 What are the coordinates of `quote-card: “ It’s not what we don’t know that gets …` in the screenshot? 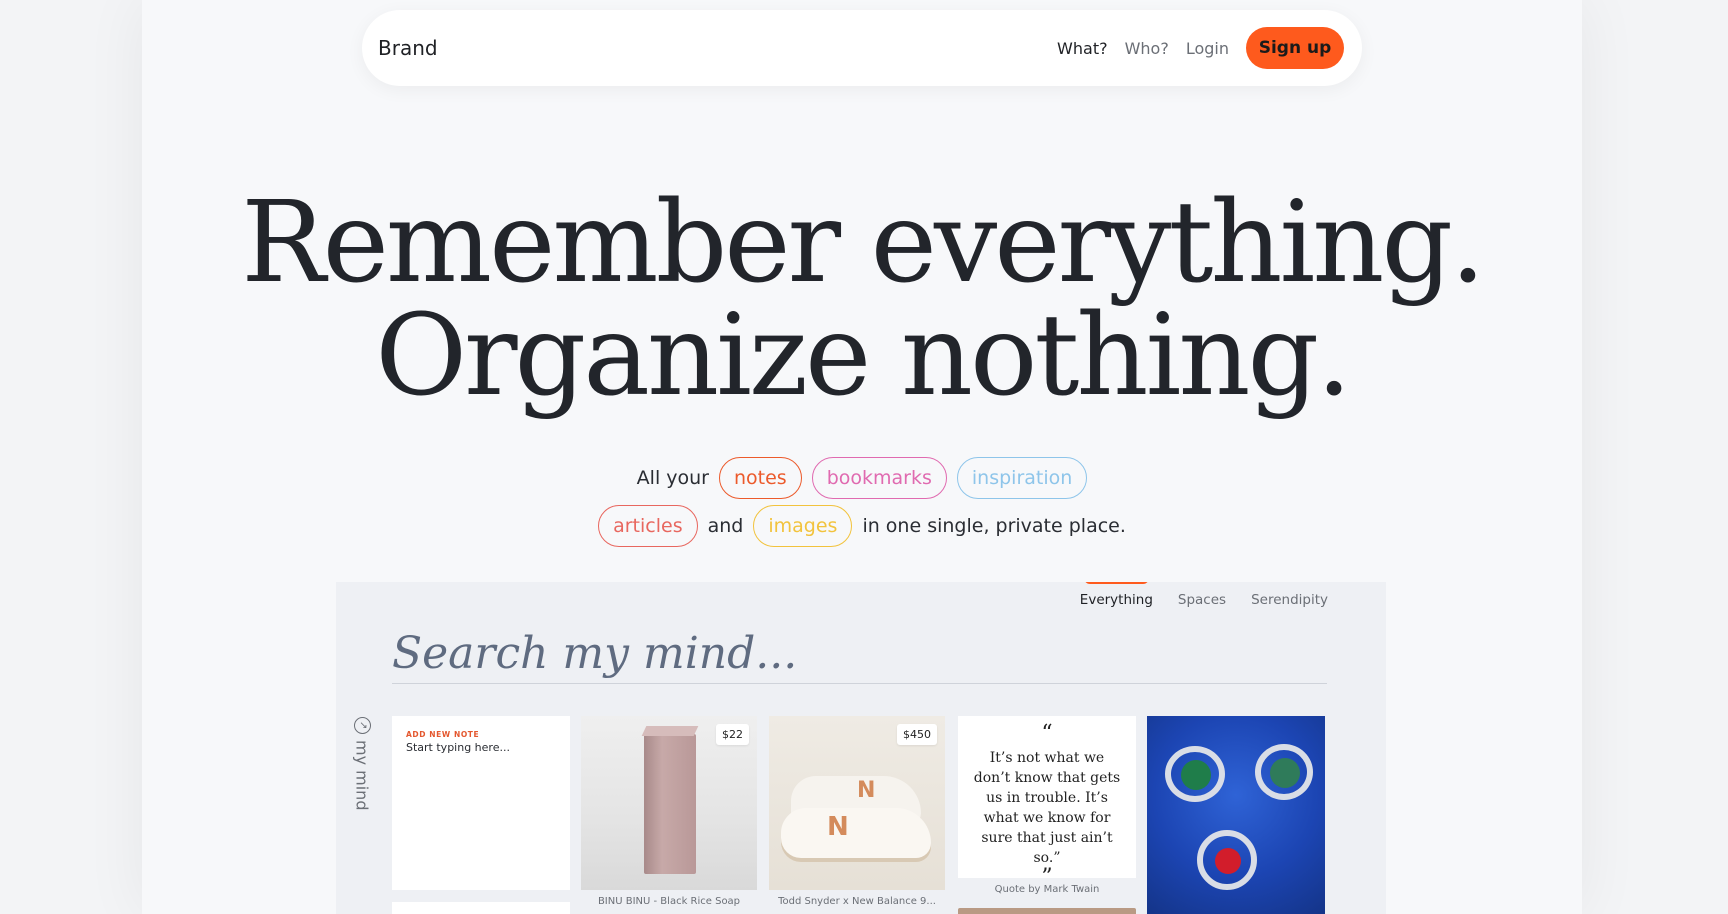 It's located at (1047, 802).